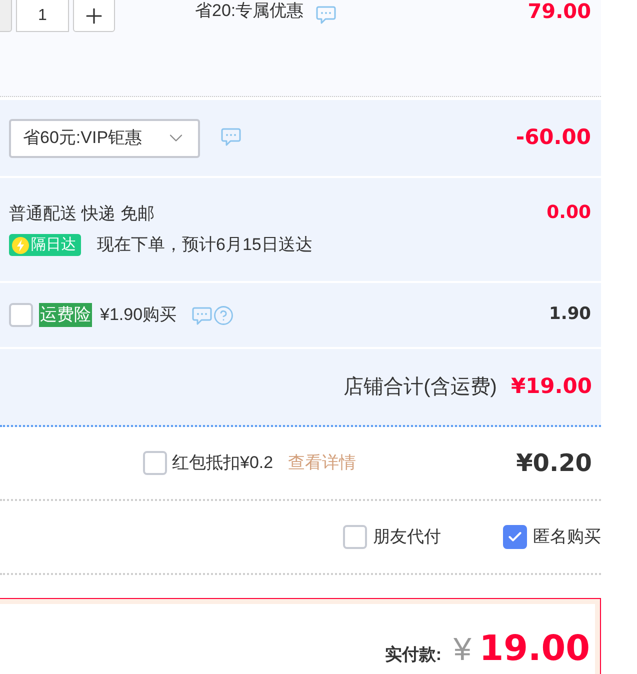 The image size is (637, 674). What do you see at coordinates (249, 11) in the screenshot?
I see `promo-text: 省20:专属优惠` at bounding box center [249, 11].